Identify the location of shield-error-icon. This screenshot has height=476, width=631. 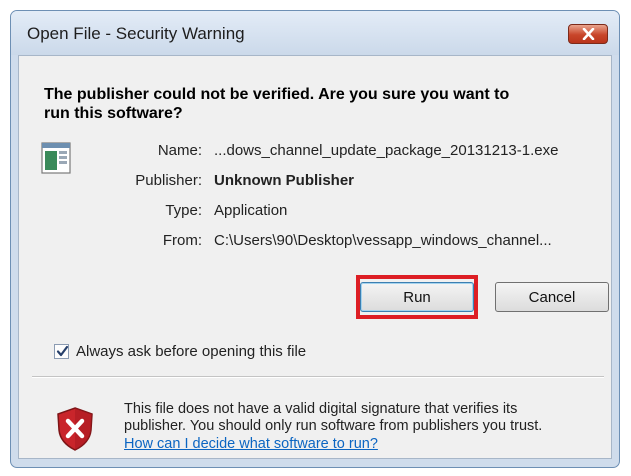
(75, 429).